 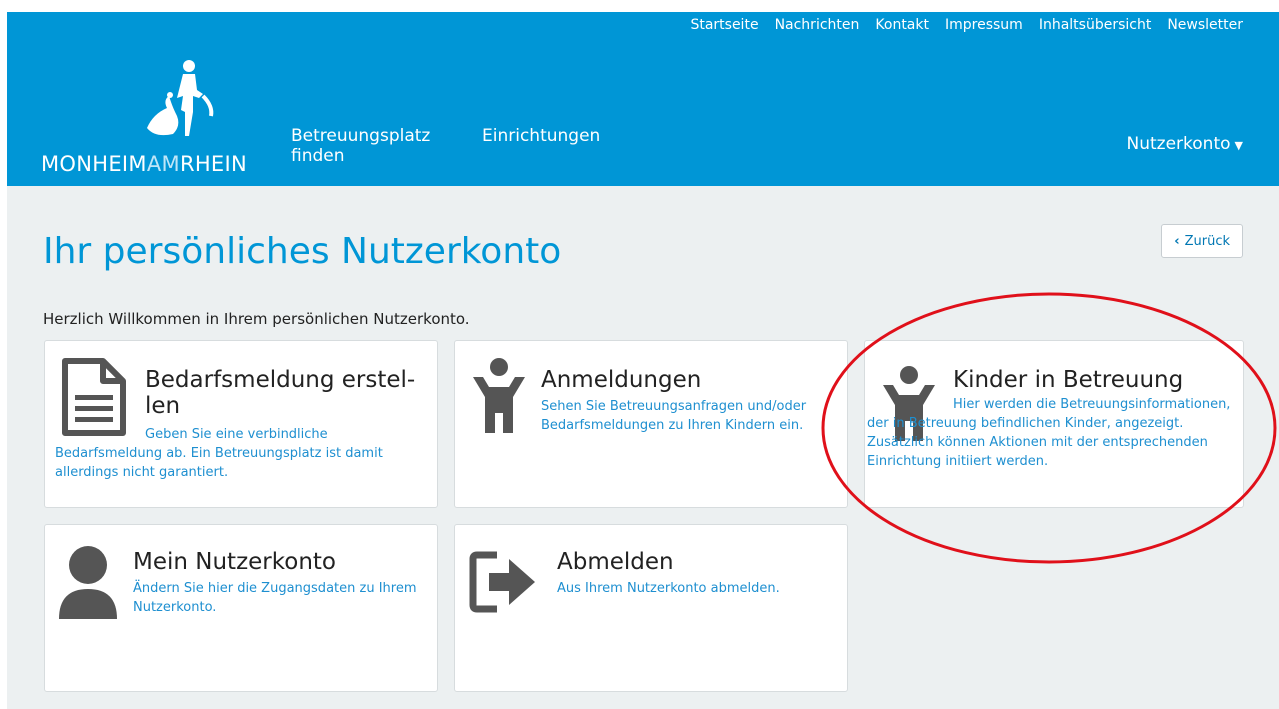 I want to click on topnav-startseite: Startseite, so click(x=724, y=25).